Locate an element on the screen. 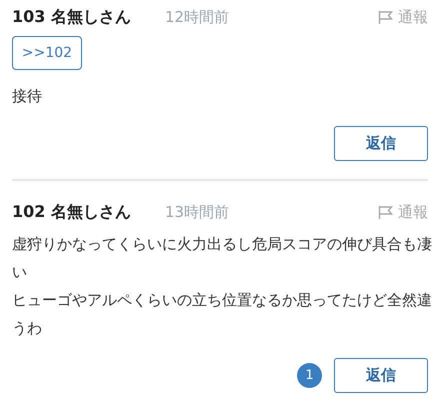 This screenshot has height=405, width=440. post-author: 103 名無しさん is located at coordinates (71, 17).